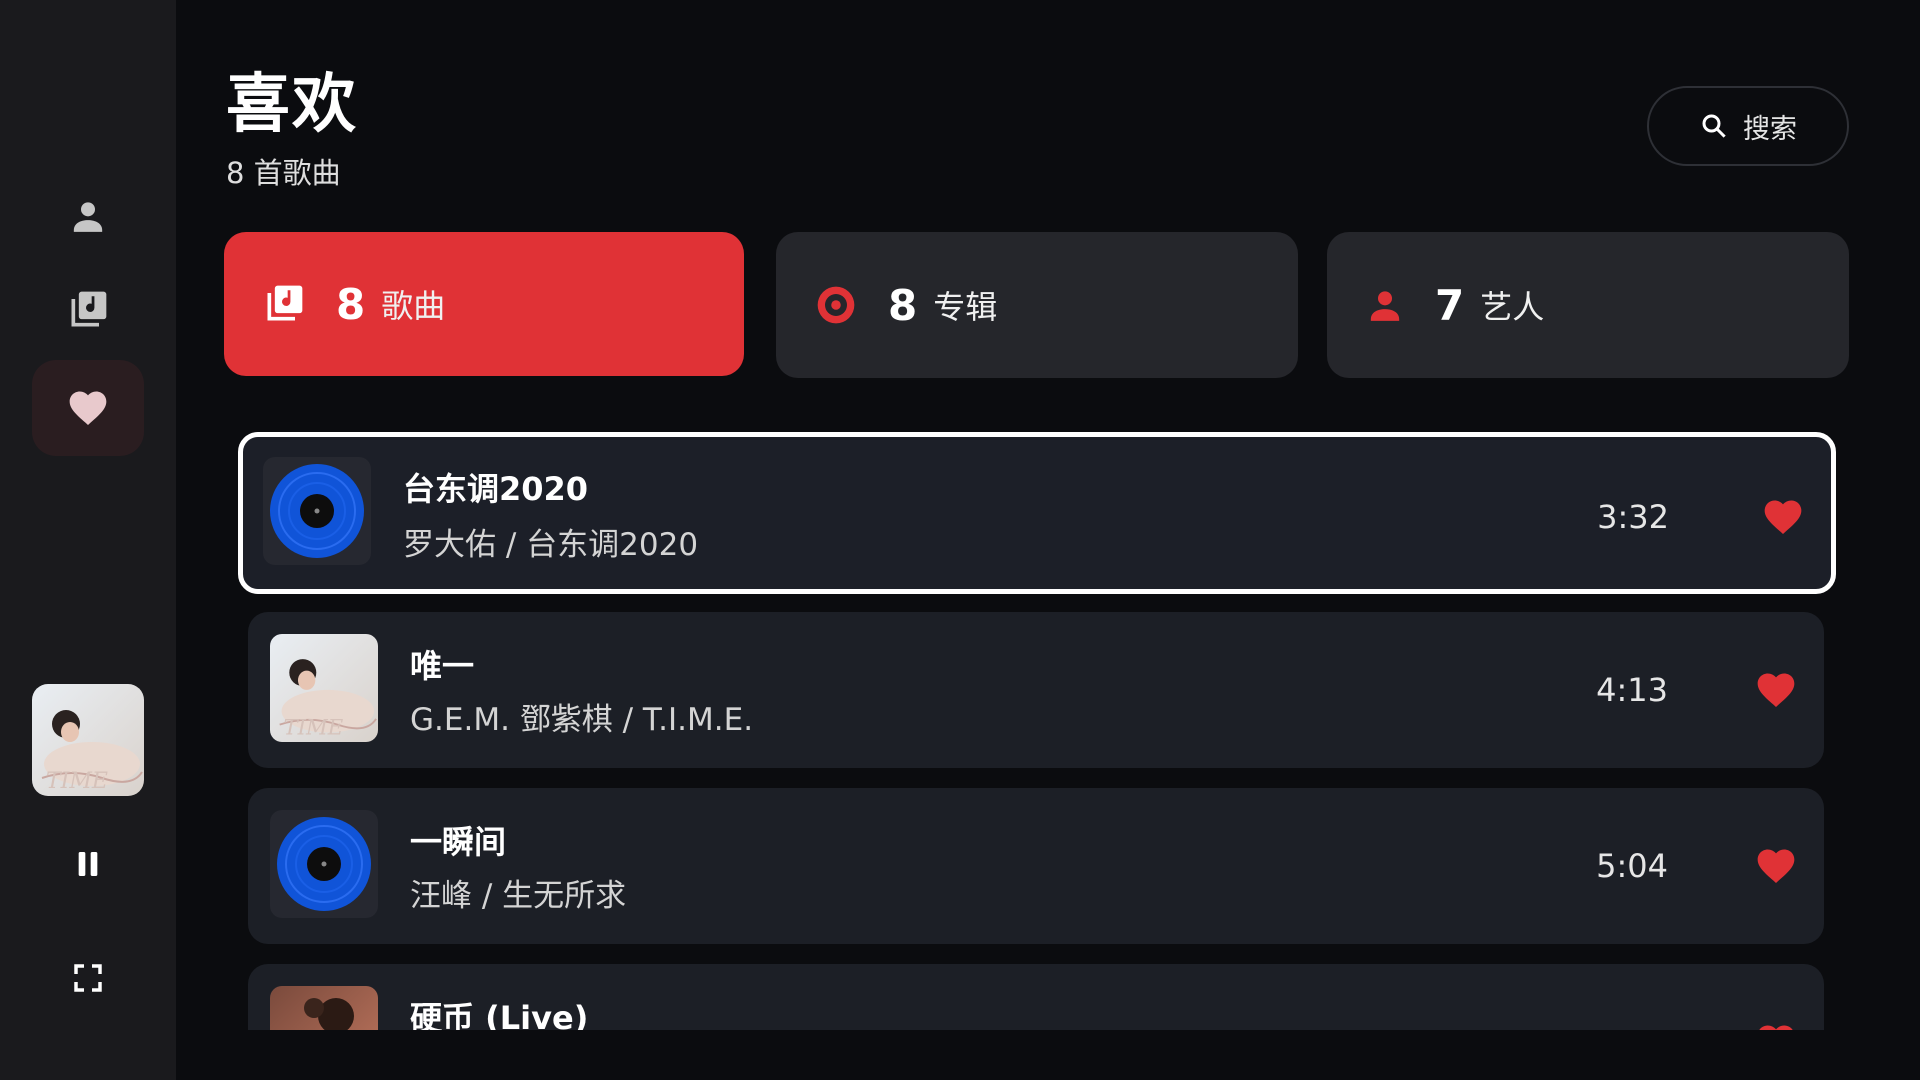 This screenshot has width=1920, height=1080. Describe the element at coordinates (836, 305) in the screenshot. I see `disc-icon` at that location.